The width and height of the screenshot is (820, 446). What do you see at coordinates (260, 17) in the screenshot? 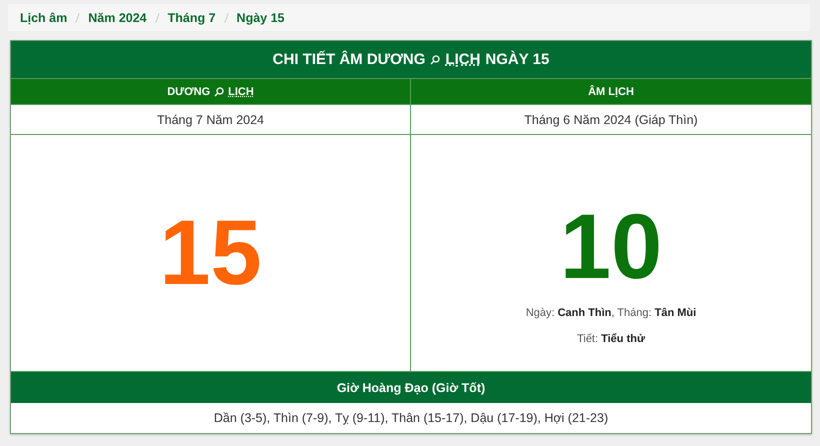
I see `breadcrumb-link: Ngày 15` at bounding box center [260, 17].